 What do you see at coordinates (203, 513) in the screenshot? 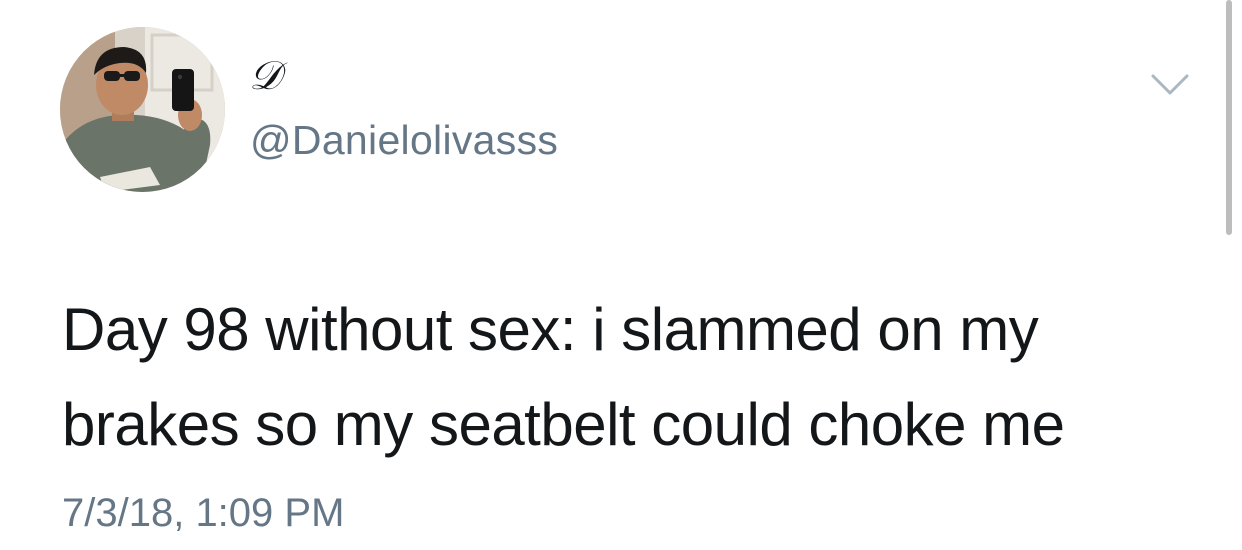
I see `tweet-timestamp: 7/3/18, 1:09 PM` at bounding box center [203, 513].